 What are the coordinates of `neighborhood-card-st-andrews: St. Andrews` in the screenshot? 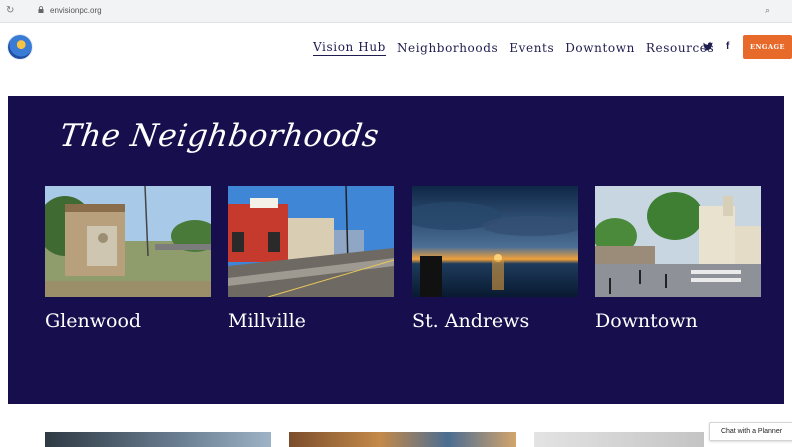 It's located at (492, 259).